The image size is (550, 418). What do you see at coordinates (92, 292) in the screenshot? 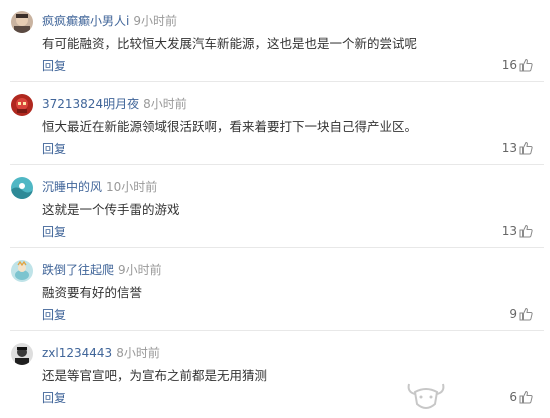
I see `comment-text: 融资要有好的信誉` at bounding box center [92, 292].